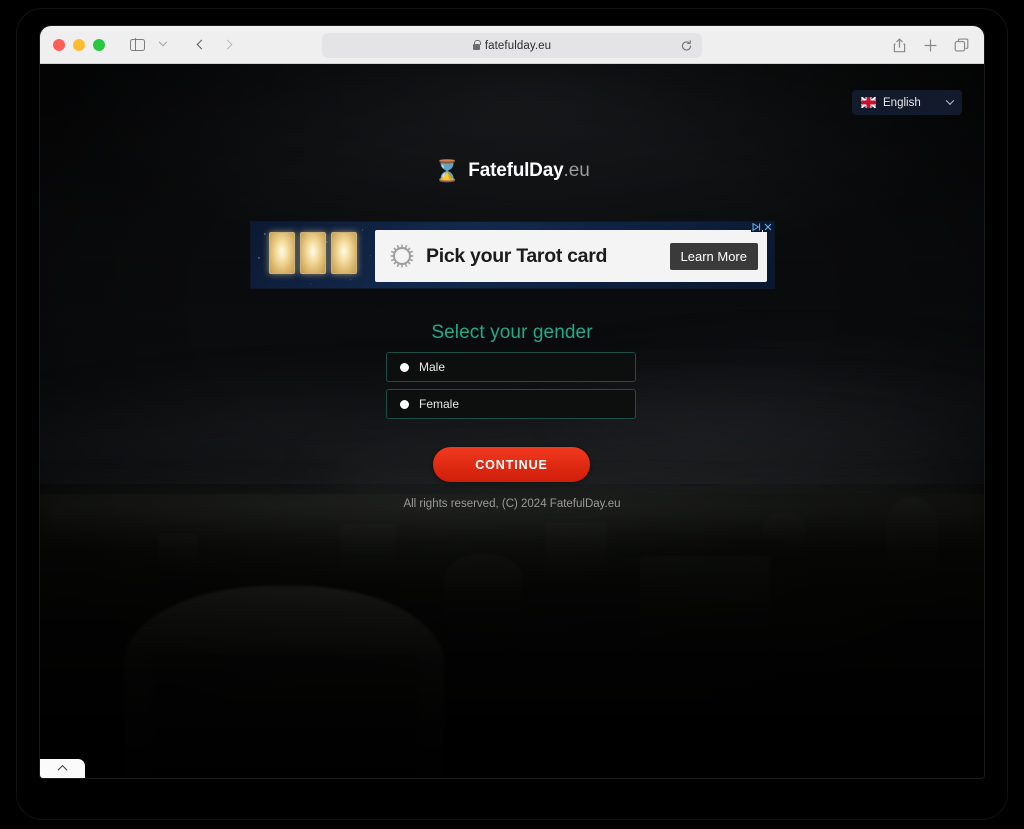 The image size is (1024, 829). Describe the element at coordinates (686, 45) in the screenshot. I see `reload-icon` at that location.